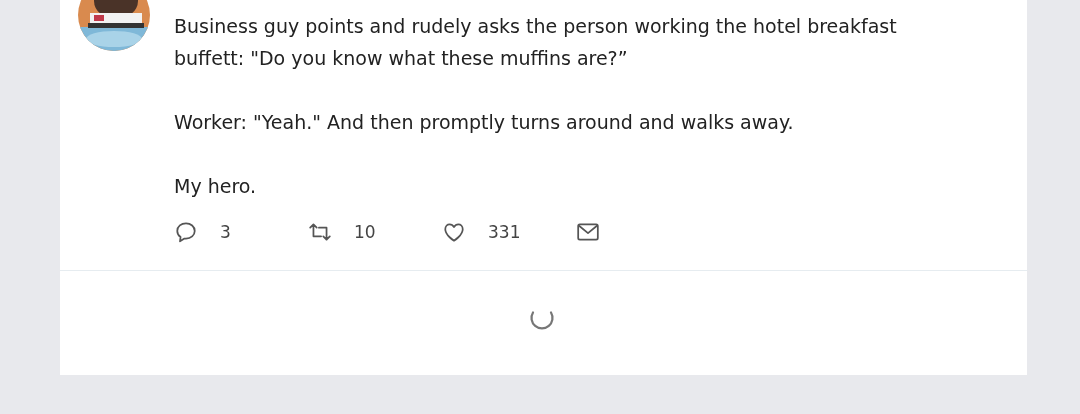 The height and width of the screenshot is (414, 1080). Describe the element at coordinates (186, 232) in the screenshot. I see `reply-icon` at that location.